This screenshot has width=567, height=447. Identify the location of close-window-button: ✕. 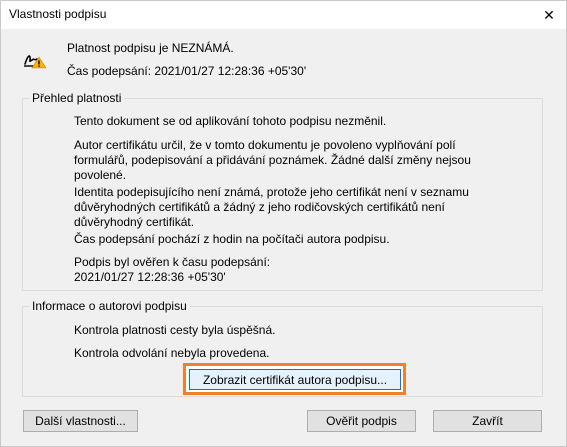
(549, 15).